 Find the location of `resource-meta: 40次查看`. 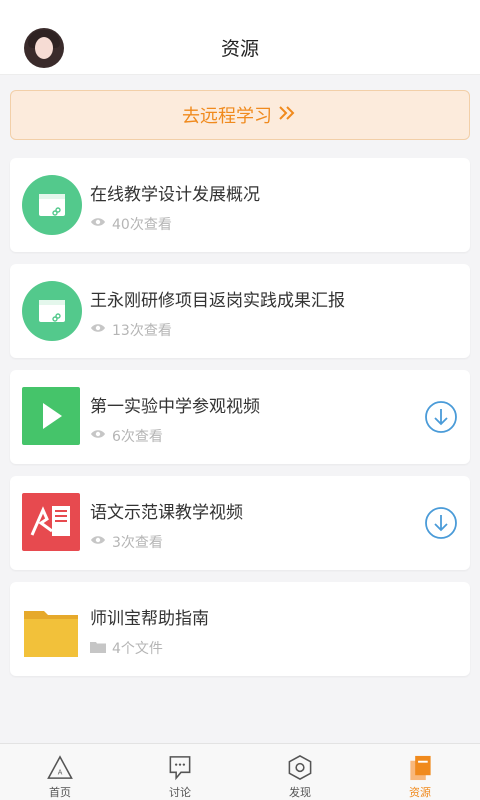

resource-meta: 40次查看 is located at coordinates (131, 224).